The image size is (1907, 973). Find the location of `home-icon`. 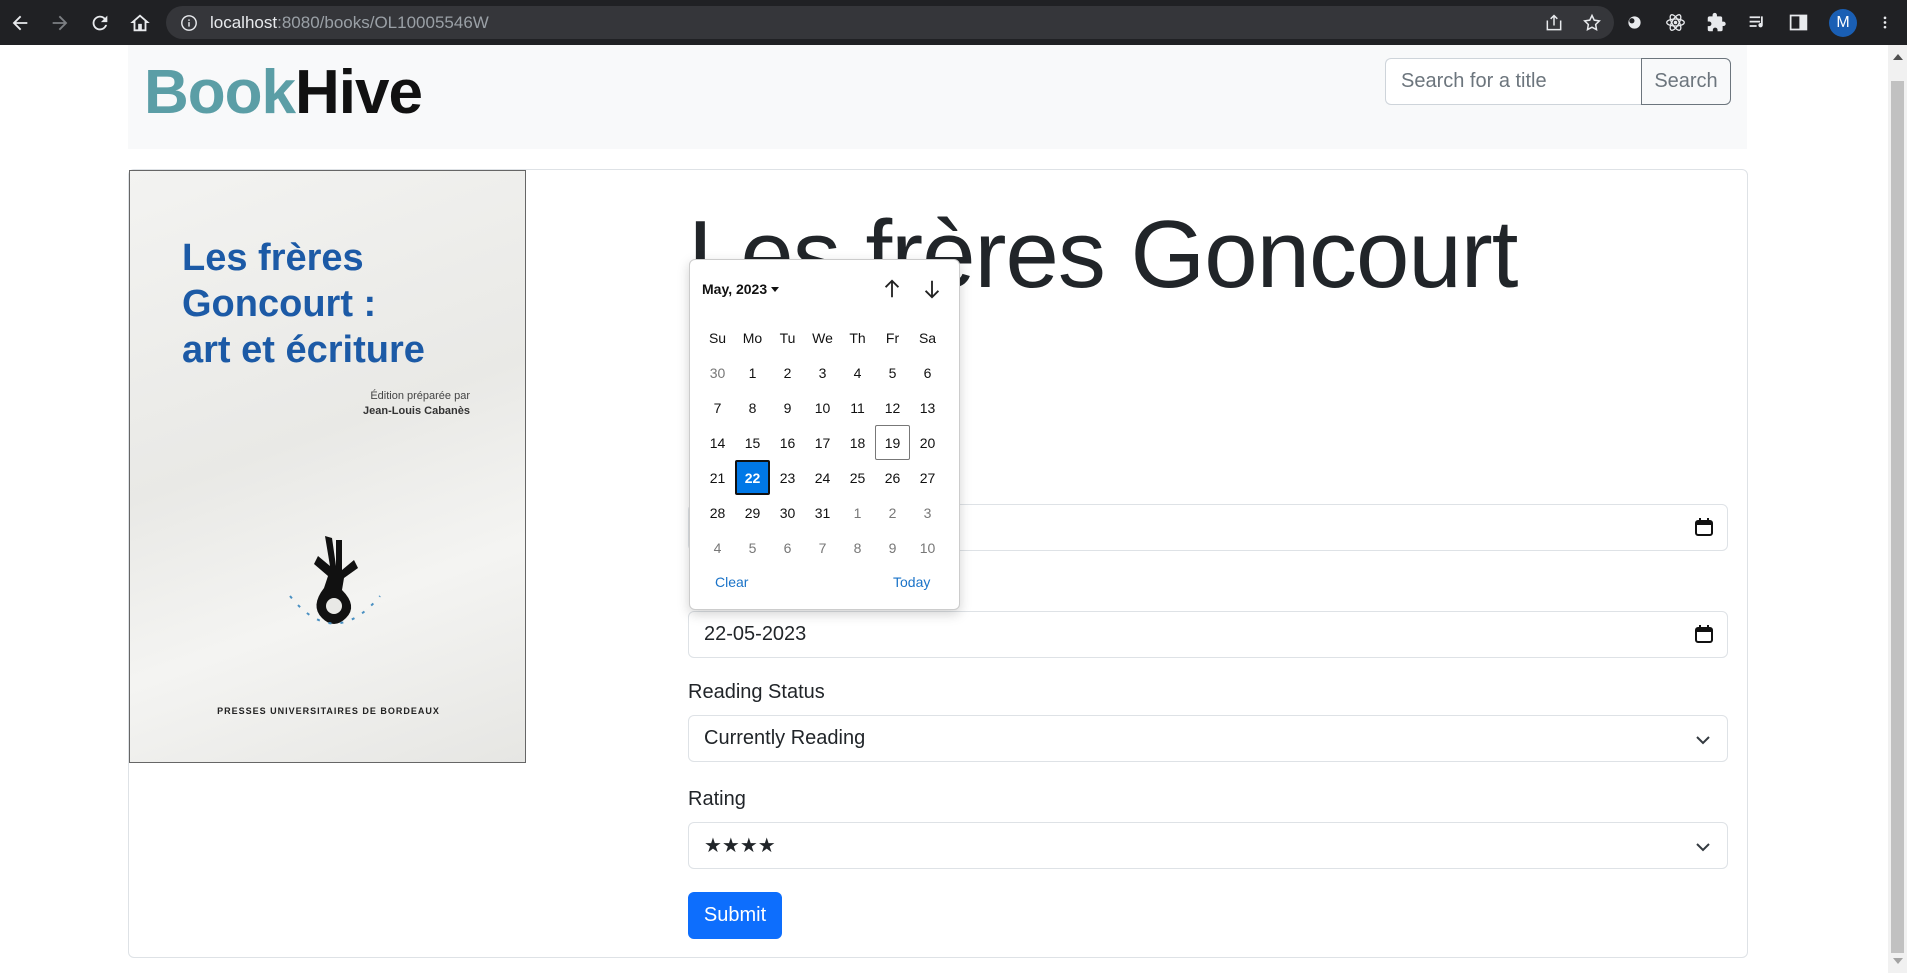

home-icon is located at coordinates (140, 22).